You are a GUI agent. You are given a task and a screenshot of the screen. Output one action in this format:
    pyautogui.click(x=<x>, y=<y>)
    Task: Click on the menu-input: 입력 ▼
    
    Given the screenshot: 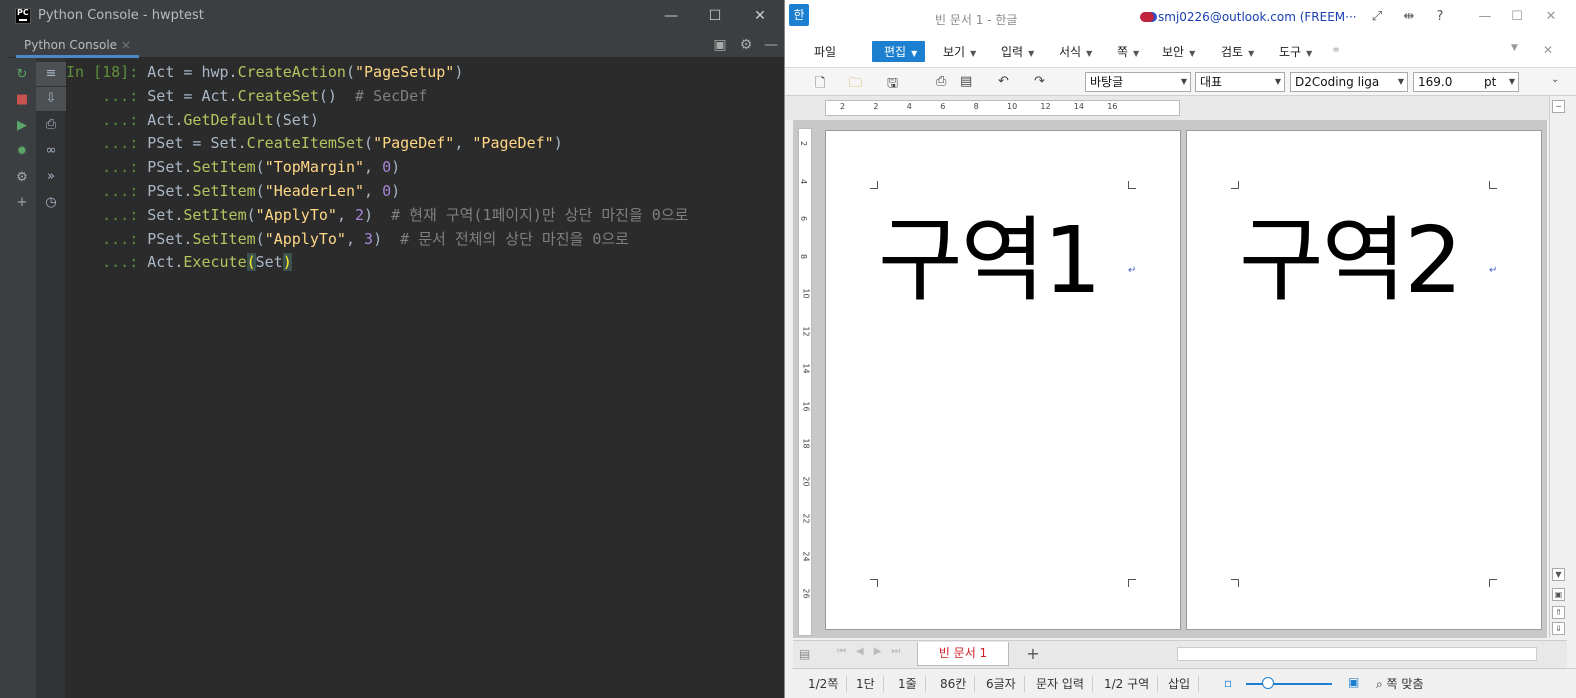 What is the action you would take?
    pyautogui.click(x=1017, y=51)
    